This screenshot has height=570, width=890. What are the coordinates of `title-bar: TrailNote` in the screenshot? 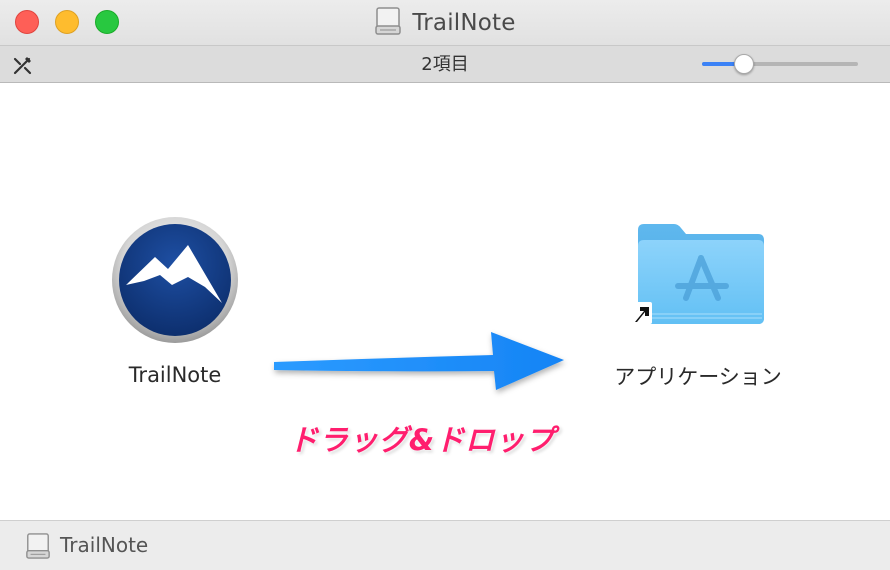 It's located at (445, 22).